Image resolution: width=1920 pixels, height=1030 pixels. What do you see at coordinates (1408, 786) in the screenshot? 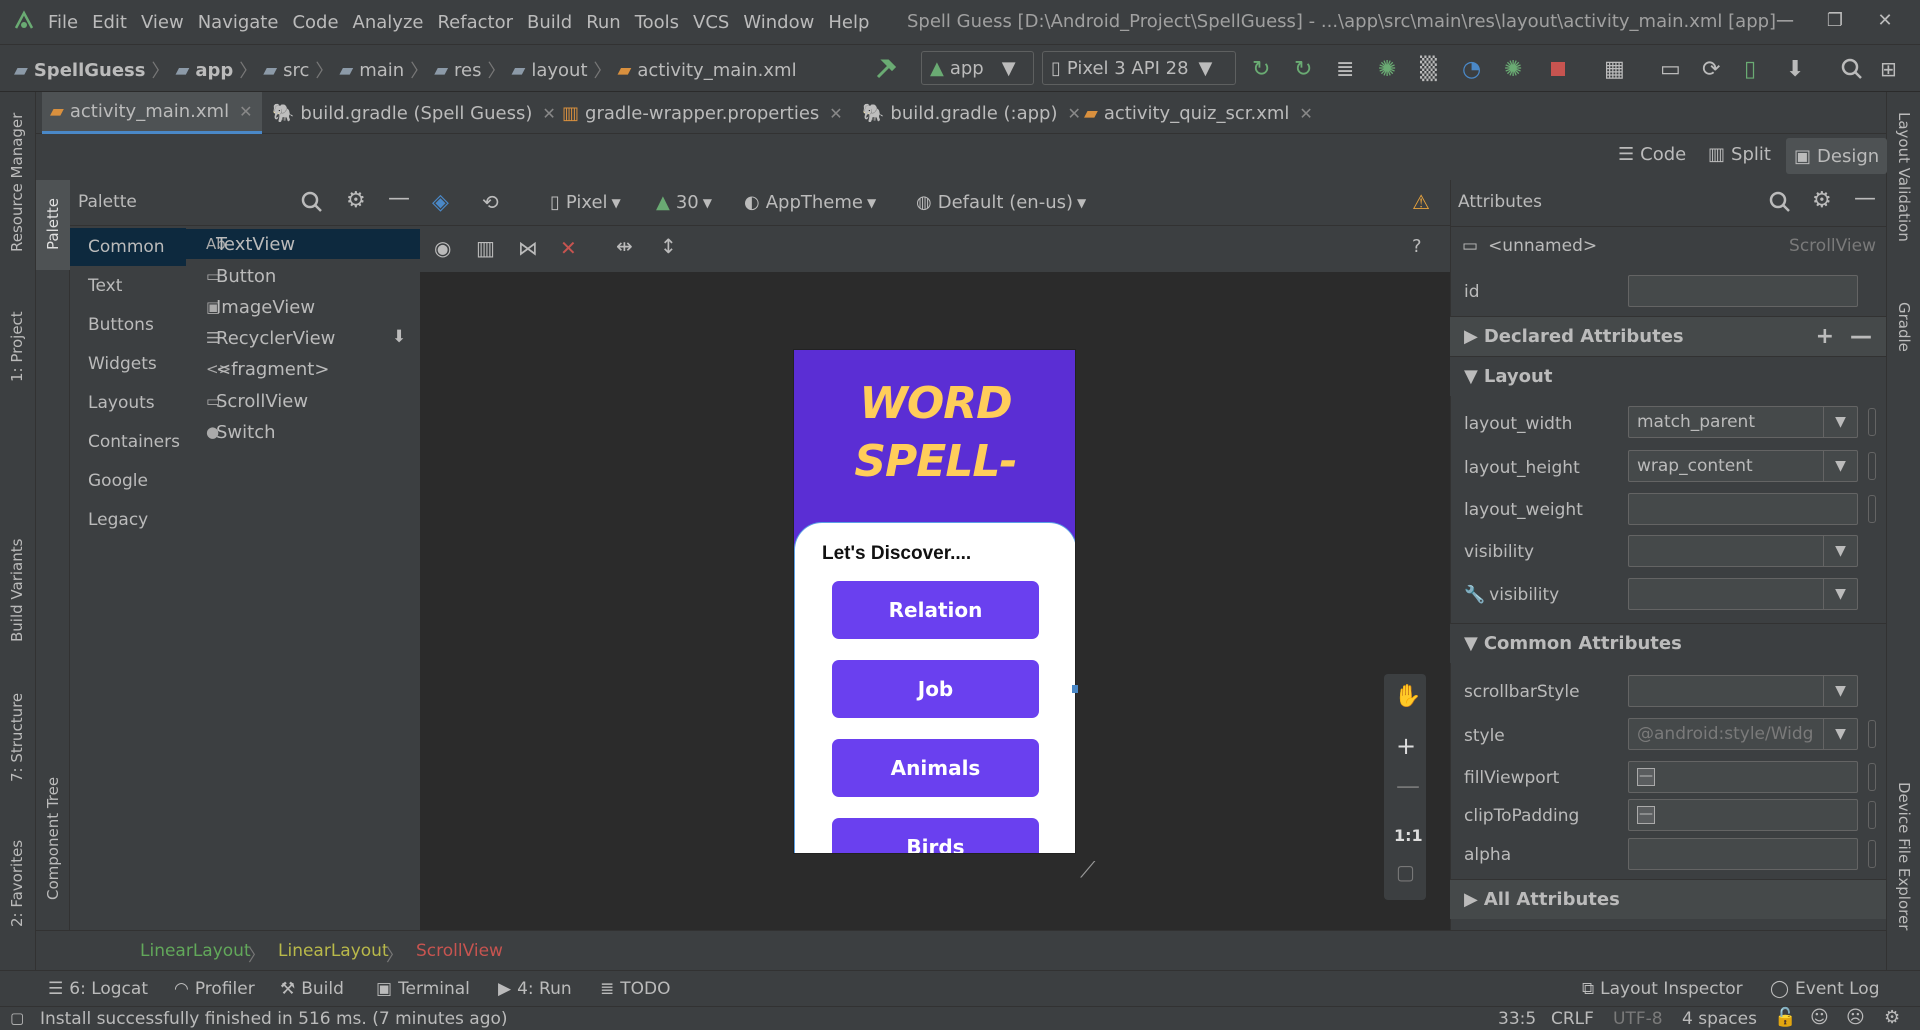
I see `zoom-out-icon: —` at bounding box center [1408, 786].